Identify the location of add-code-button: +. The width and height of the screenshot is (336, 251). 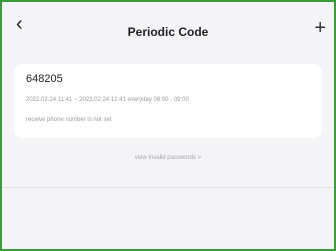
(320, 28).